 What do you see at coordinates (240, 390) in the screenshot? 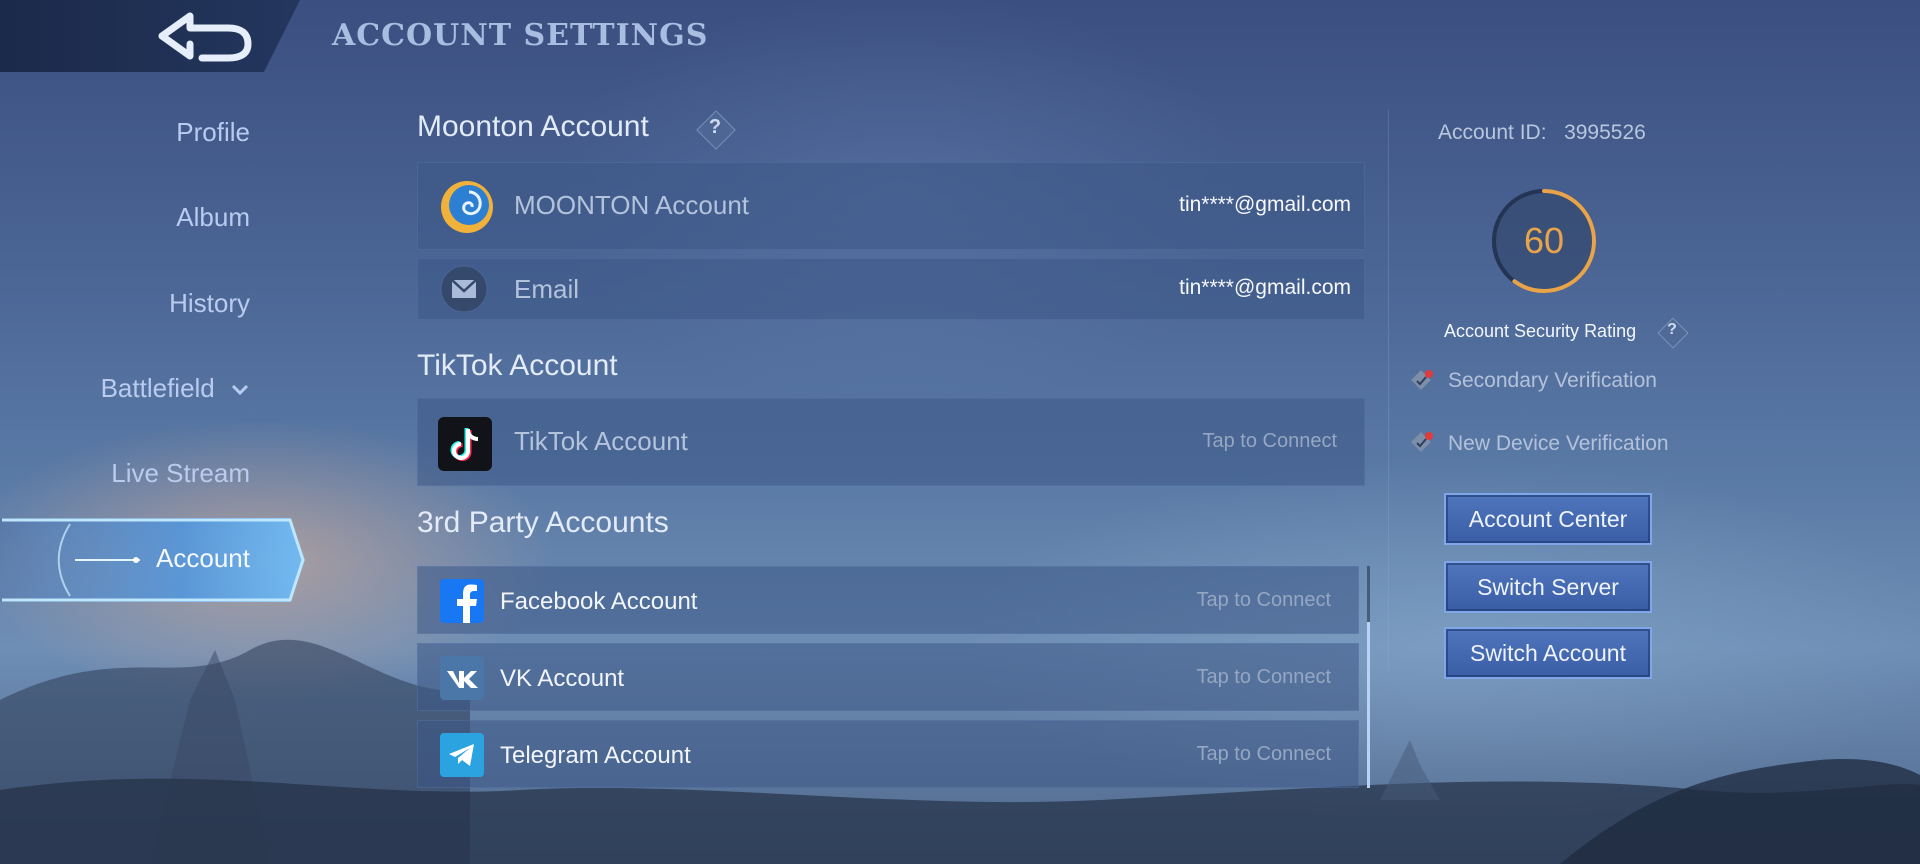
I see `chevron-down-icon` at bounding box center [240, 390].